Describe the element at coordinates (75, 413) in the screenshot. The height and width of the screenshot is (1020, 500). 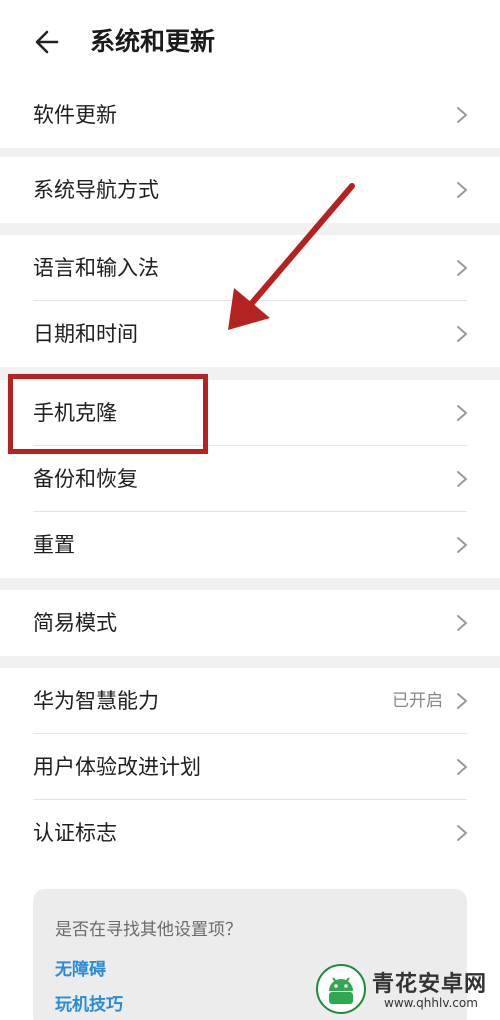
I see `settings-item-label: 手机克隆` at that location.